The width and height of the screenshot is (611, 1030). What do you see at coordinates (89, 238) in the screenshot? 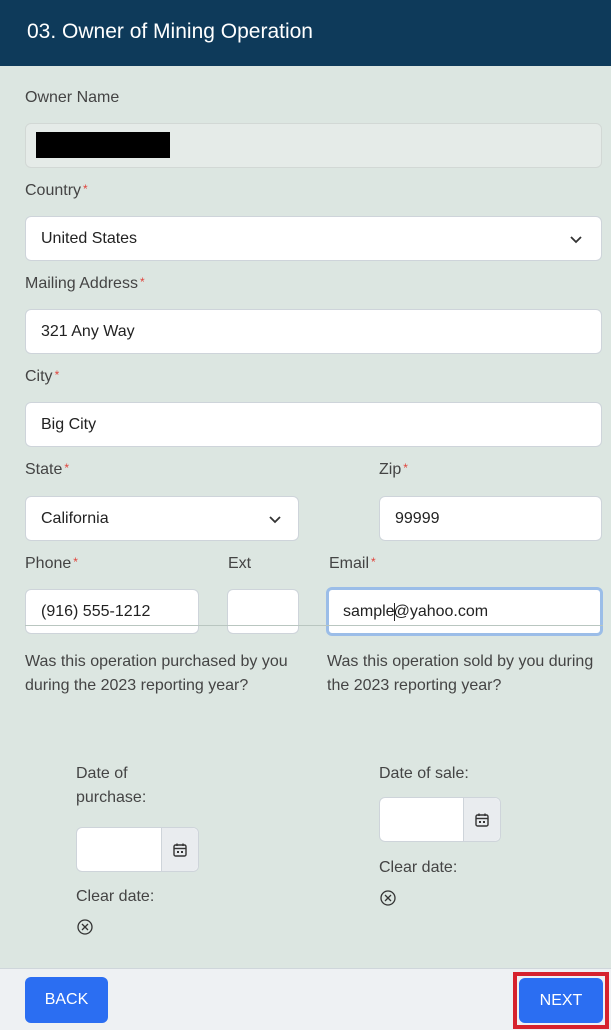
I see `country-value: United States` at bounding box center [89, 238].